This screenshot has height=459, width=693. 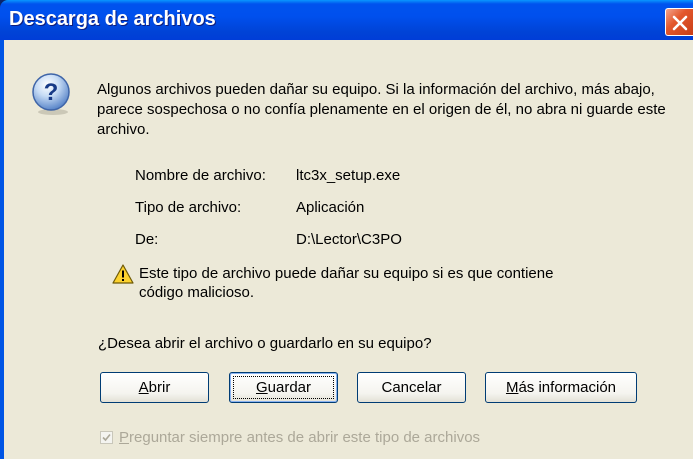 I want to click on always-ask-mnemonic: P, so click(x=124, y=437).